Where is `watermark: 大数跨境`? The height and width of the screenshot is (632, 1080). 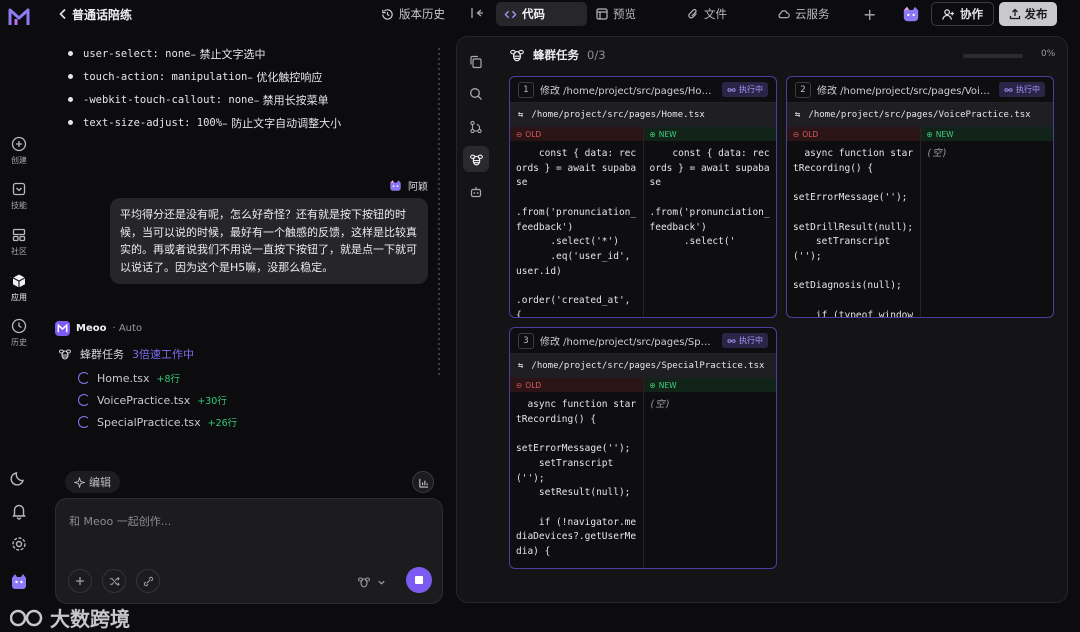 watermark: 大数跨境 is located at coordinates (70, 617).